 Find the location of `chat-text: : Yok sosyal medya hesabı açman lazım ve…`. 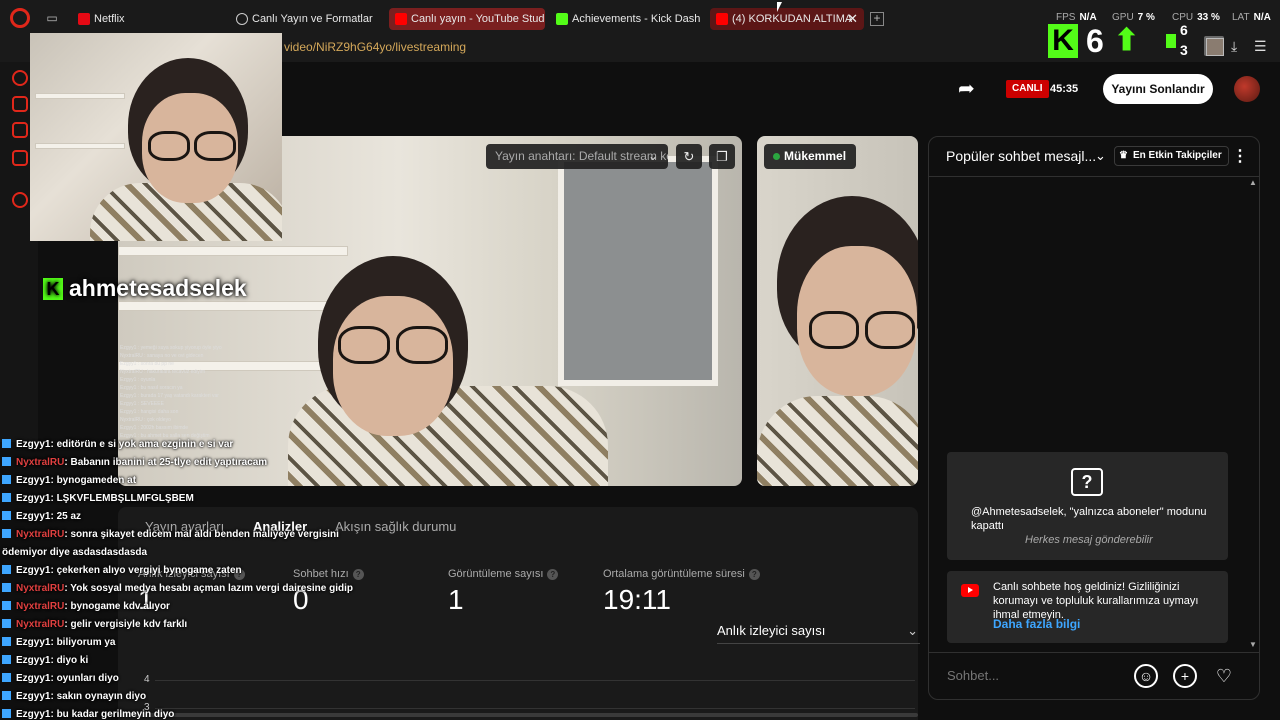

chat-text: : Yok sosyal medya hesabı açman lazım ve… is located at coordinates (208, 588).